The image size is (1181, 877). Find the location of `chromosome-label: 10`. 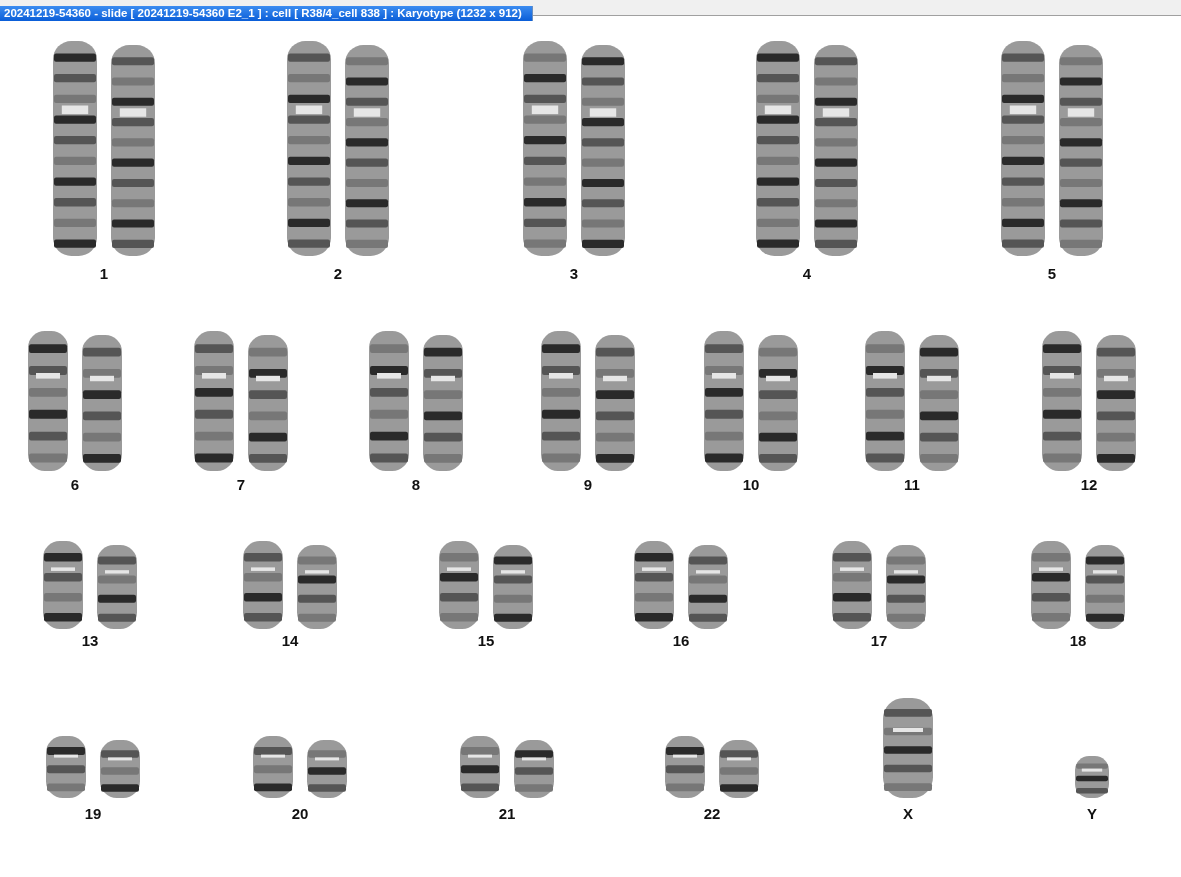

chromosome-label: 10 is located at coordinates (751, 485).